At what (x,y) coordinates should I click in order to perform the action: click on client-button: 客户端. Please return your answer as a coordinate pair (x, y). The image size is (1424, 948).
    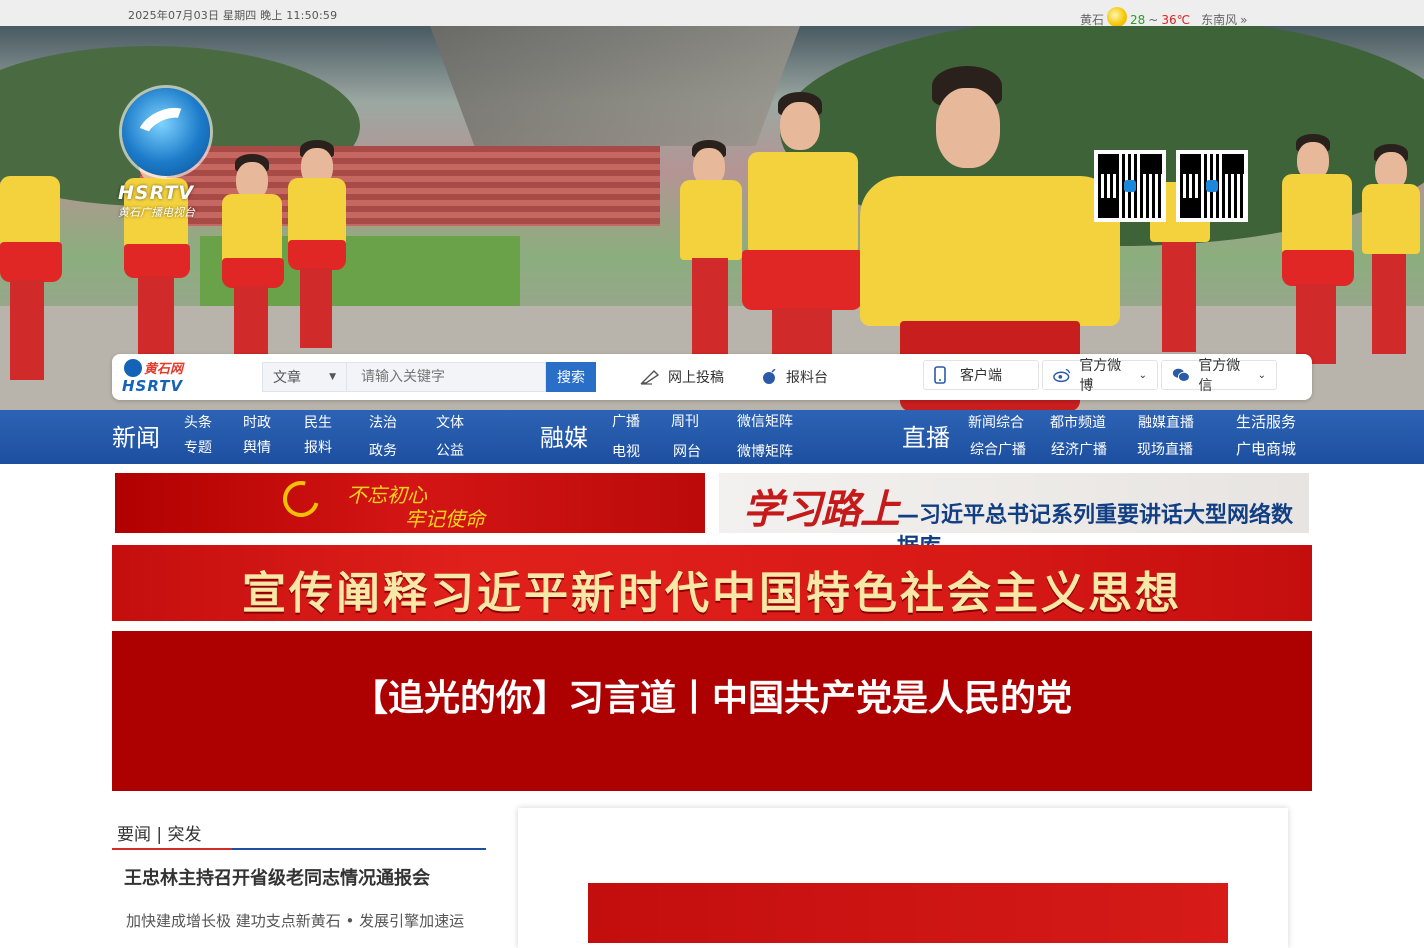
    Looking at the image, I should click on (981, 375).